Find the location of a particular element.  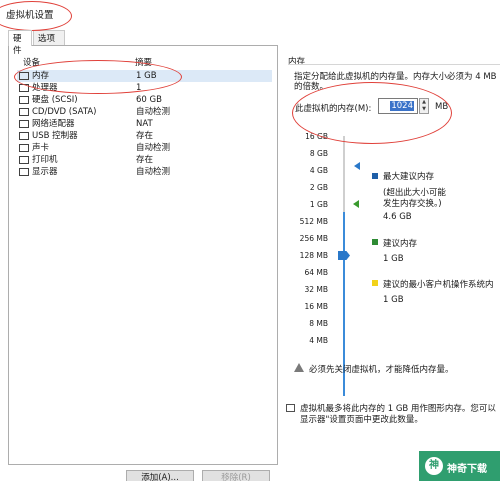

memory-description-cont: 的倍数。 is located at coordinates (311, 87).